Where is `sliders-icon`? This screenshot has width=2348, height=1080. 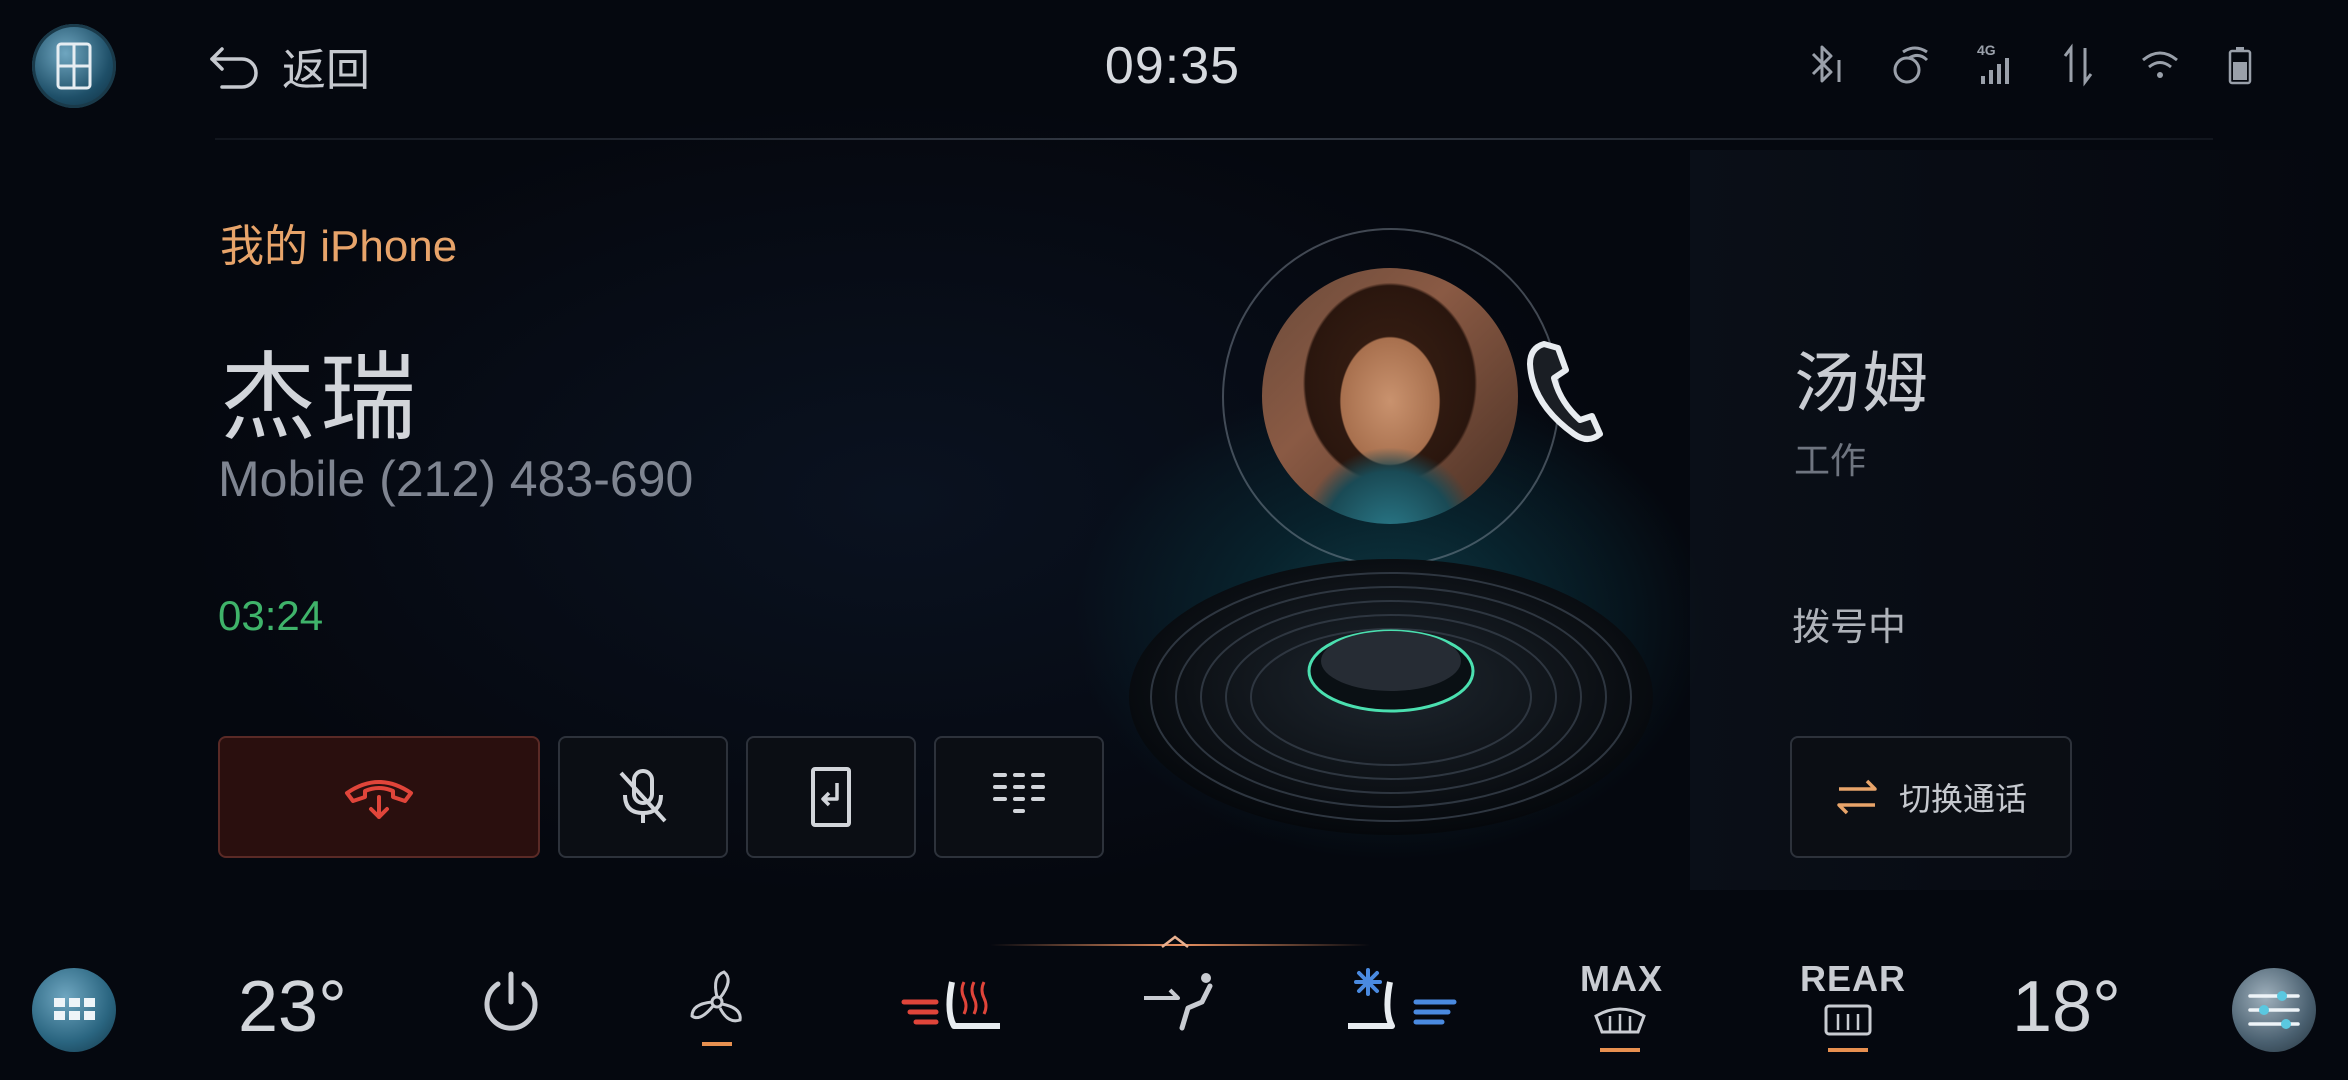 sliders-icon is located at coordinates (2274, 1010).